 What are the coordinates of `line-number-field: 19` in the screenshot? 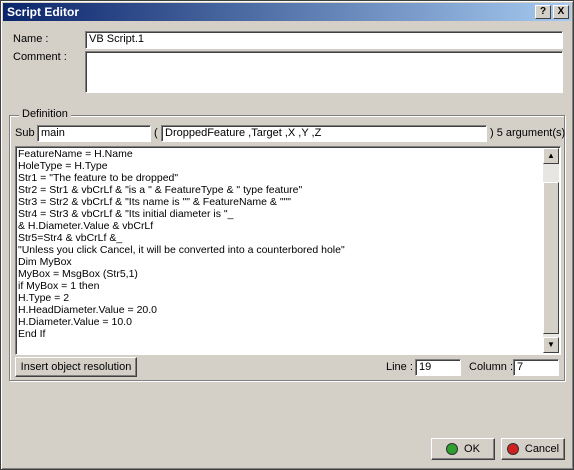 It's located at (438, 367).